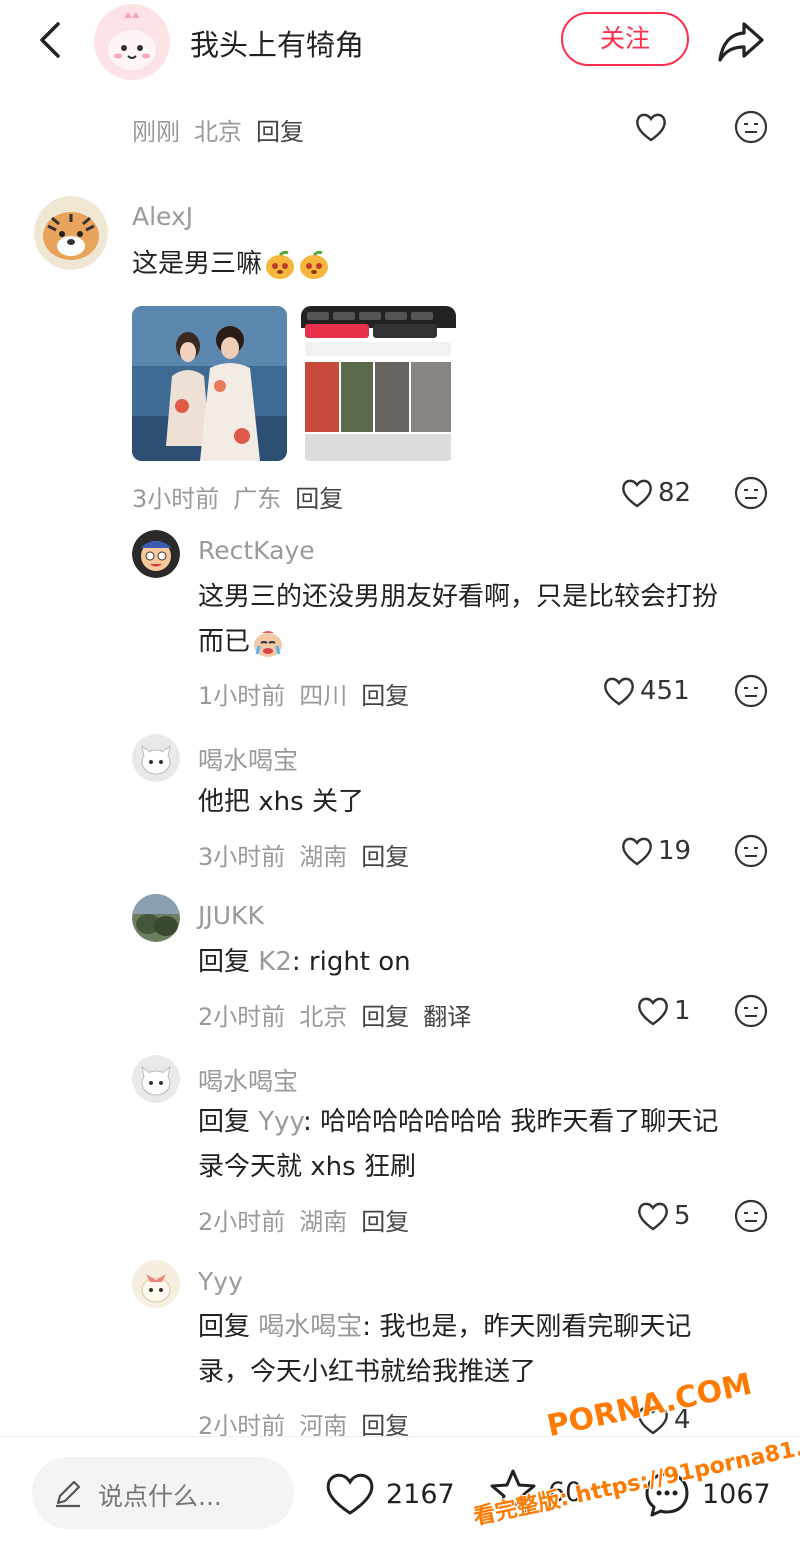 The image size is (800, 1561). What do you see at coordinates (68, 1494) in the screenshot?
I see `pencil-icon` at bounding box center [68, 1494].